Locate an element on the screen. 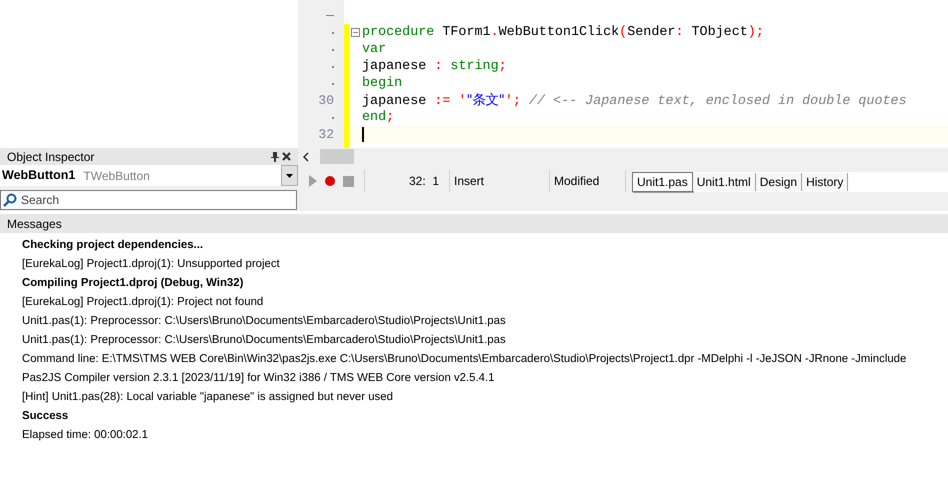  message-line: [Hint] Unit1.pas(28): Local variable "japanese" is assigned but never used is located at coordinates (207, 397).